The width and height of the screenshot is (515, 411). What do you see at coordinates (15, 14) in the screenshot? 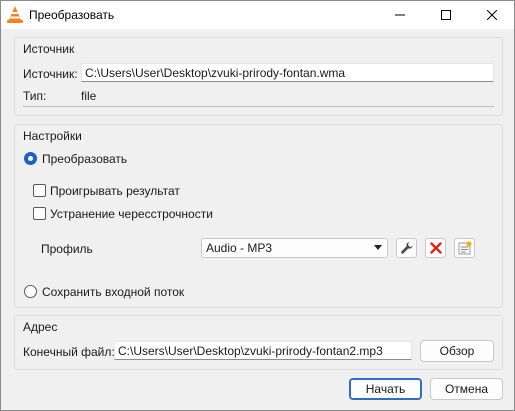
I see `vlc-cone-icon` at bounding box center [15, 14].